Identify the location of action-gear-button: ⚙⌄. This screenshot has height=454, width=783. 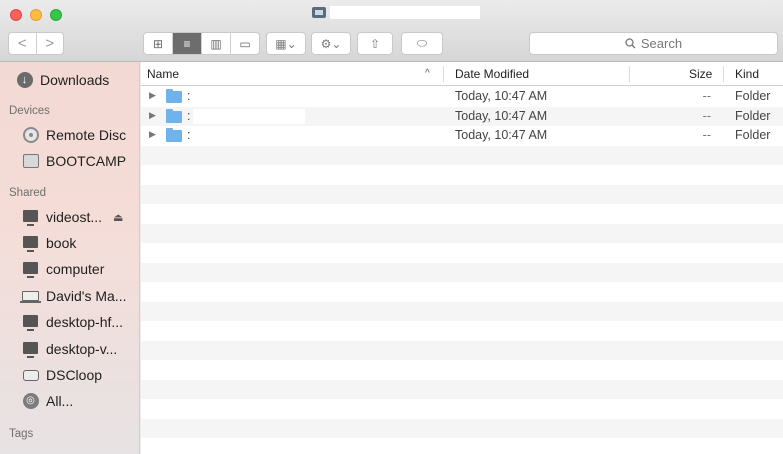
(331, 43).